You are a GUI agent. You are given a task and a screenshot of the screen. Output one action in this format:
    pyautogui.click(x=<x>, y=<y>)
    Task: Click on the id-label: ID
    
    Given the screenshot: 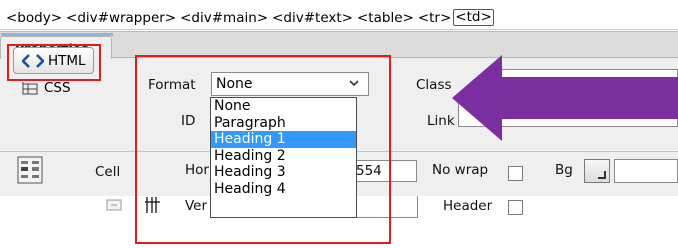 What is the action you would take?
    pyautogui.click(x=188, y=121)
    